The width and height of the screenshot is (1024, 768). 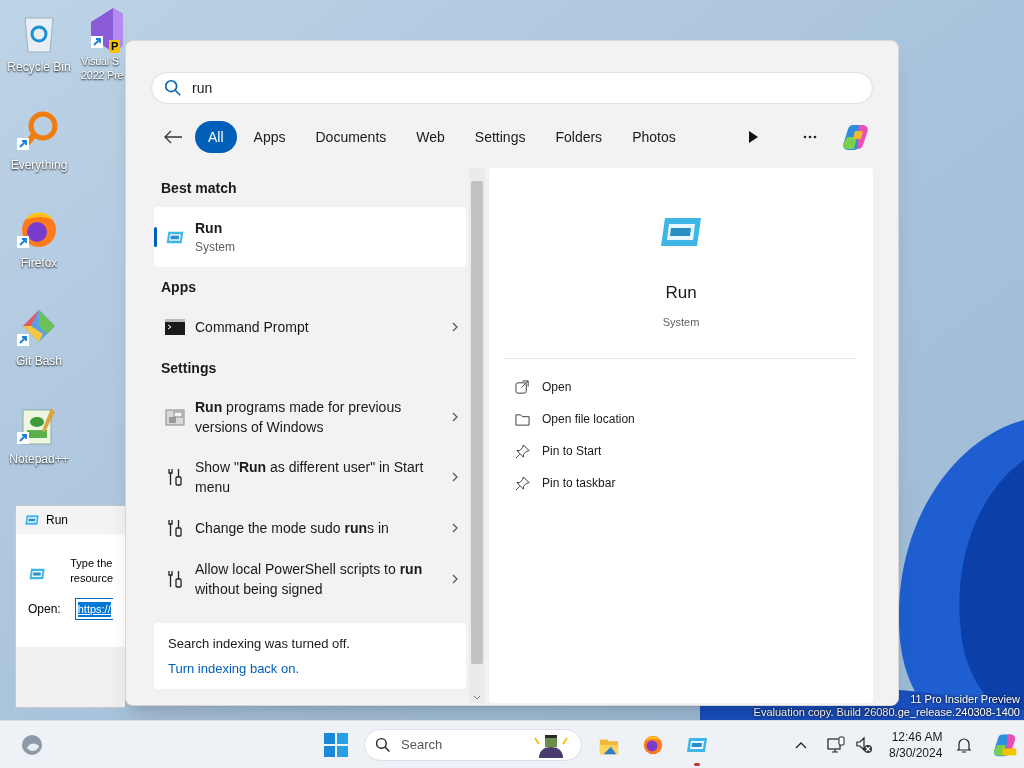 What do you see at coordinates (252, 327) in the screenshot?
I see `result-title: Command Prompt` at bounding box center [252, 327].